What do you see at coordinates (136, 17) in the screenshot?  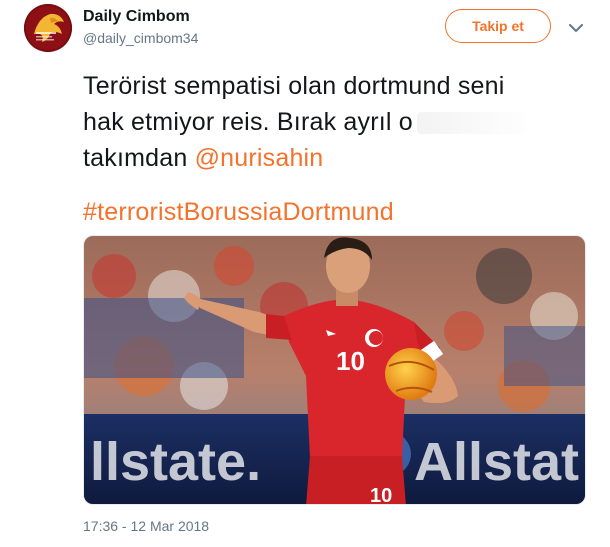 I see `user-name: Daily Cimbom` at bounding box center [136, 17].